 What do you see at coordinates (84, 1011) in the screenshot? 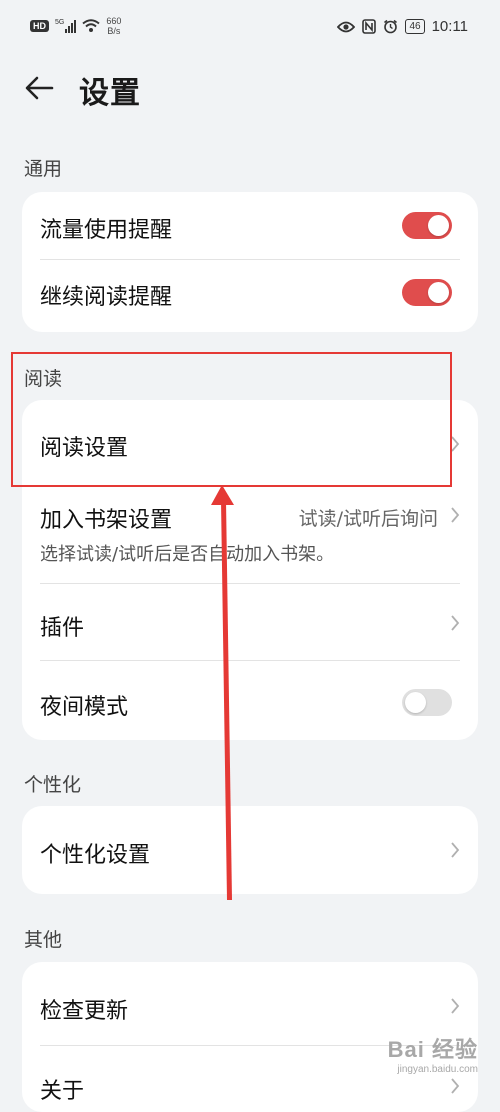
I see `setting-label: 检查更新` at bounding box center [84, 1011].